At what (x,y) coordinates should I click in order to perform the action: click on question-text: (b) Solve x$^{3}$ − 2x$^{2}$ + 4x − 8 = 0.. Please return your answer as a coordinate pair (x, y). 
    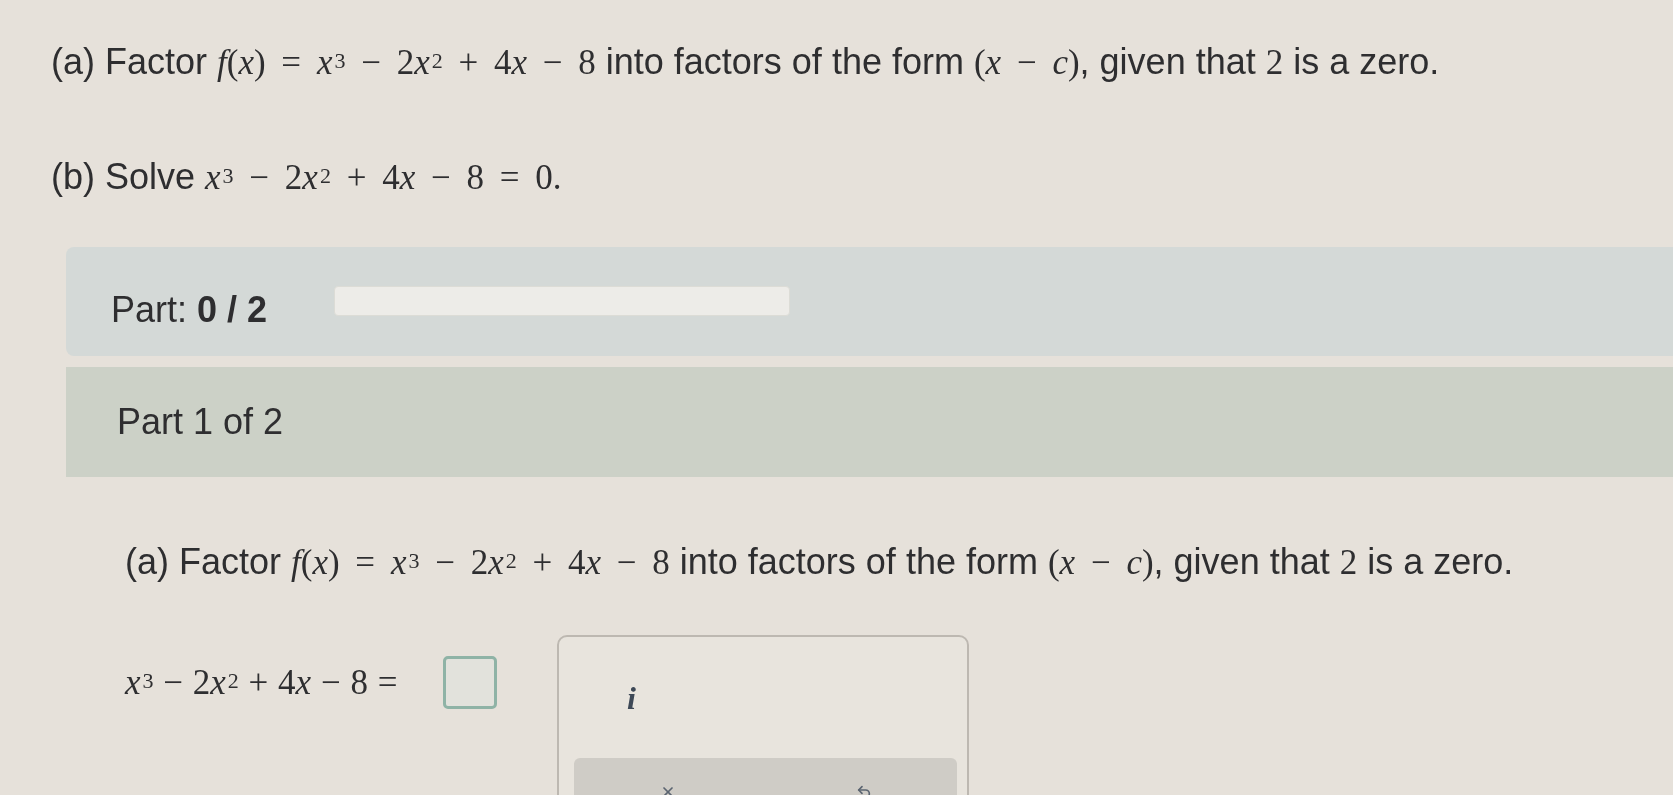
    Looking at the image, I should click on (306, 177).